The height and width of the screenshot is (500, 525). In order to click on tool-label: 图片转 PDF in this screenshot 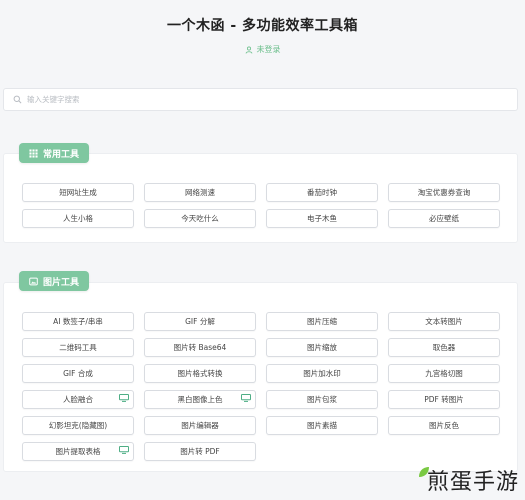, I will do `click(200, 451)`.